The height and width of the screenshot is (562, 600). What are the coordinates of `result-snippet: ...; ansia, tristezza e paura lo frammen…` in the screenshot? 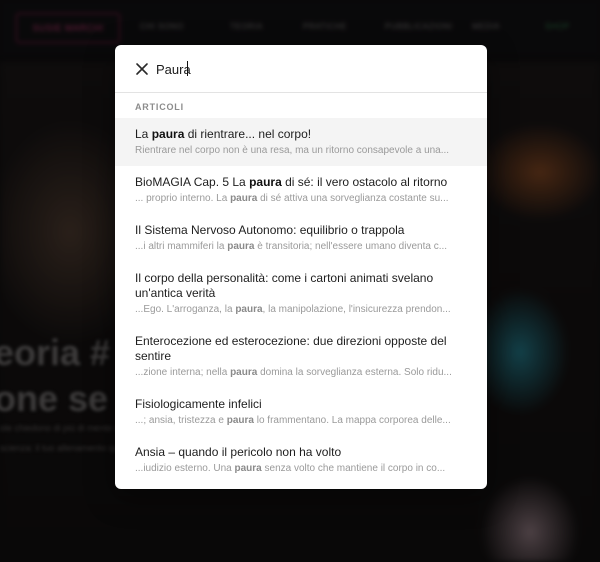 It's located at (293, 420).